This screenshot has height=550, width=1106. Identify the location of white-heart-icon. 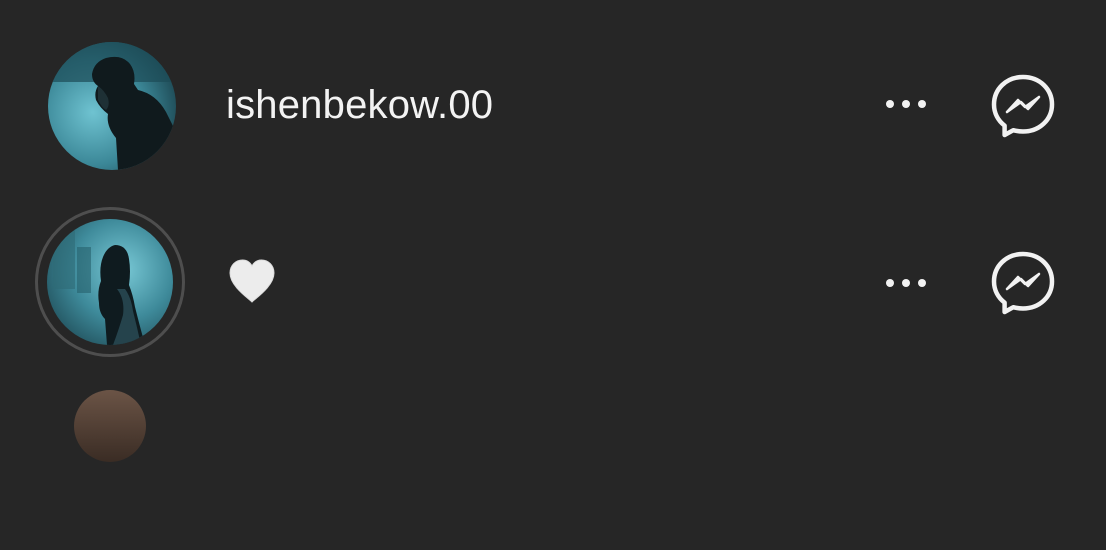
(252, 281).